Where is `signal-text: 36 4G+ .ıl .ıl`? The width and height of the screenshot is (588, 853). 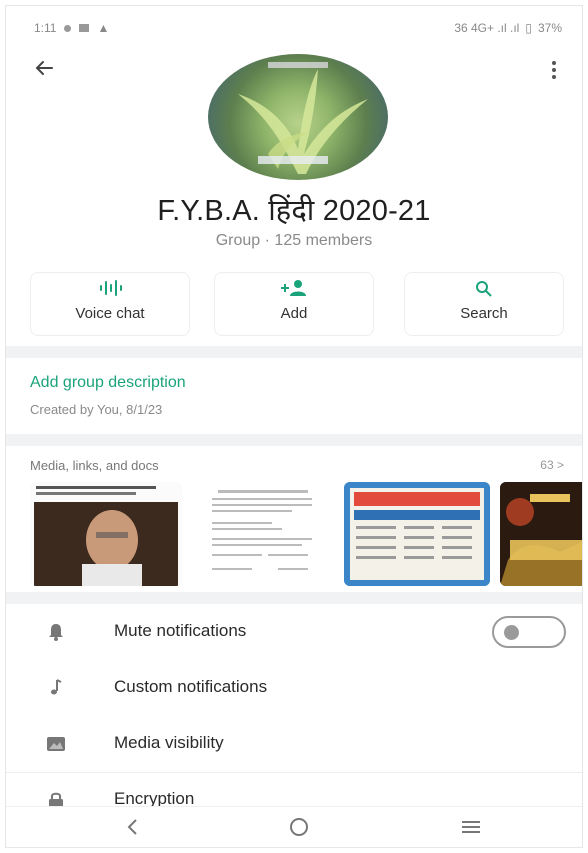 signal-text: 36 4G+ .ıl .ıl is located at coordinates (487, 28).